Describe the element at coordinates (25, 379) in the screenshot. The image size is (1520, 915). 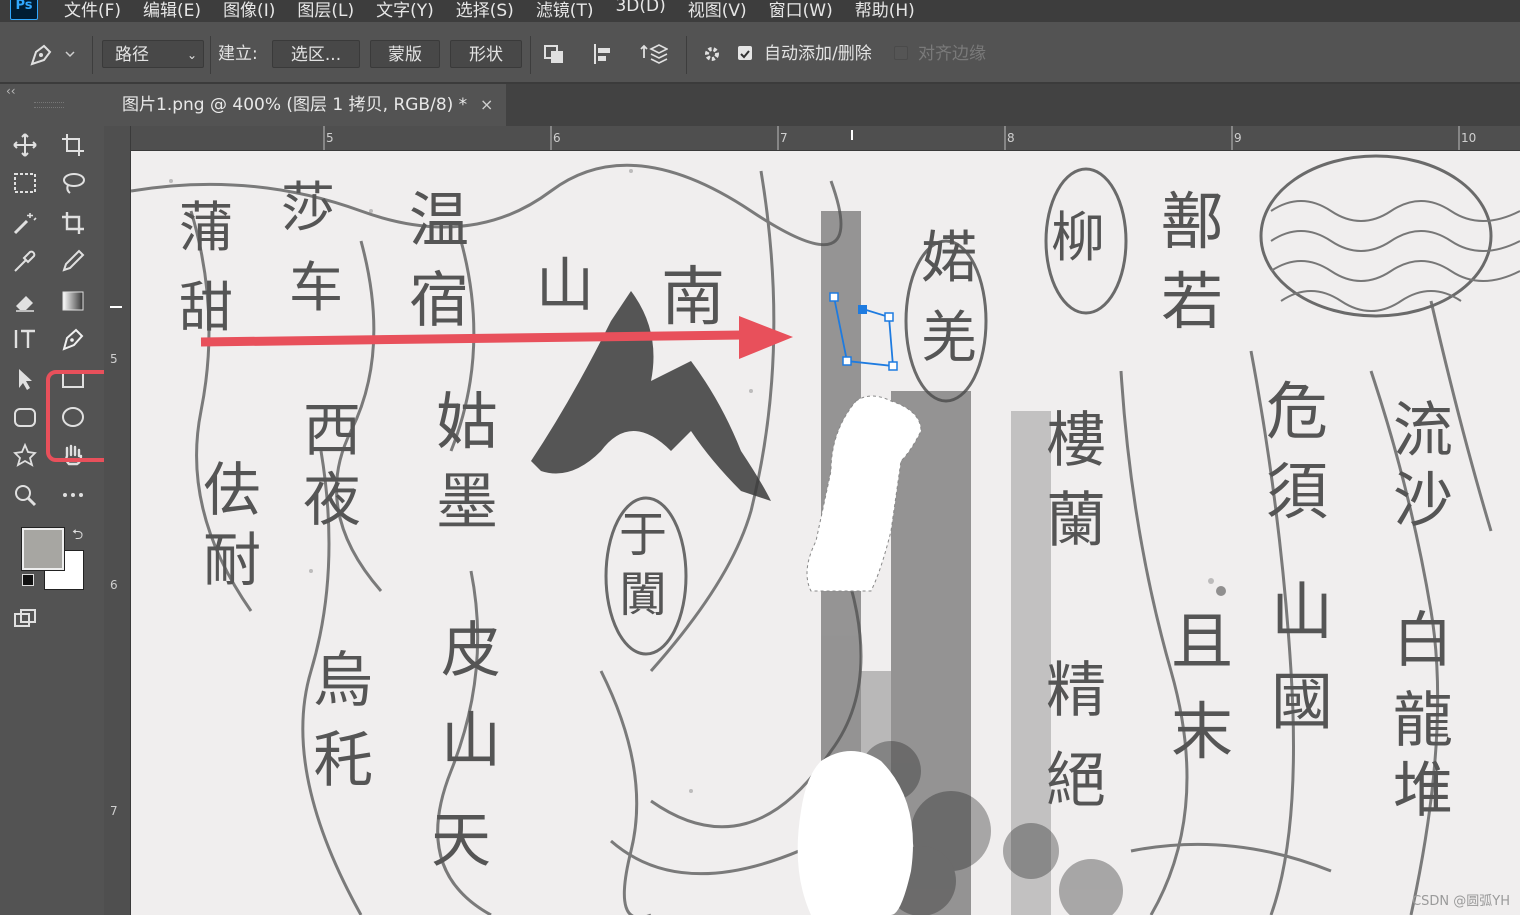
I see `path-selection-tool-icon` at that location.